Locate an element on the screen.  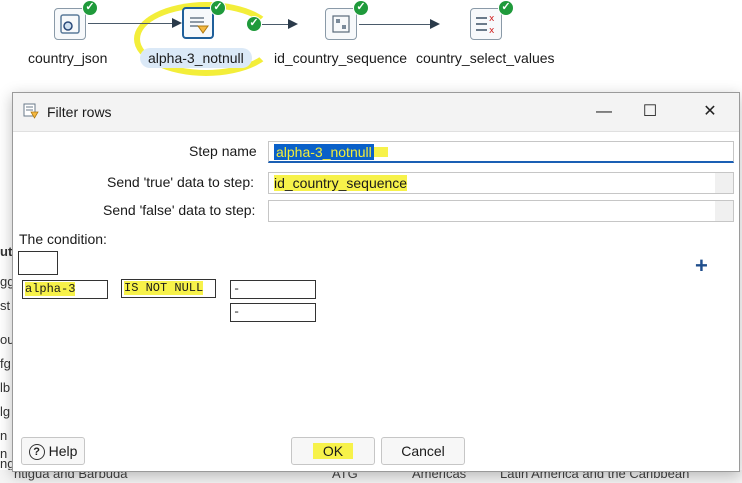
condition-value-field: - is located at coordinates (273, 289).